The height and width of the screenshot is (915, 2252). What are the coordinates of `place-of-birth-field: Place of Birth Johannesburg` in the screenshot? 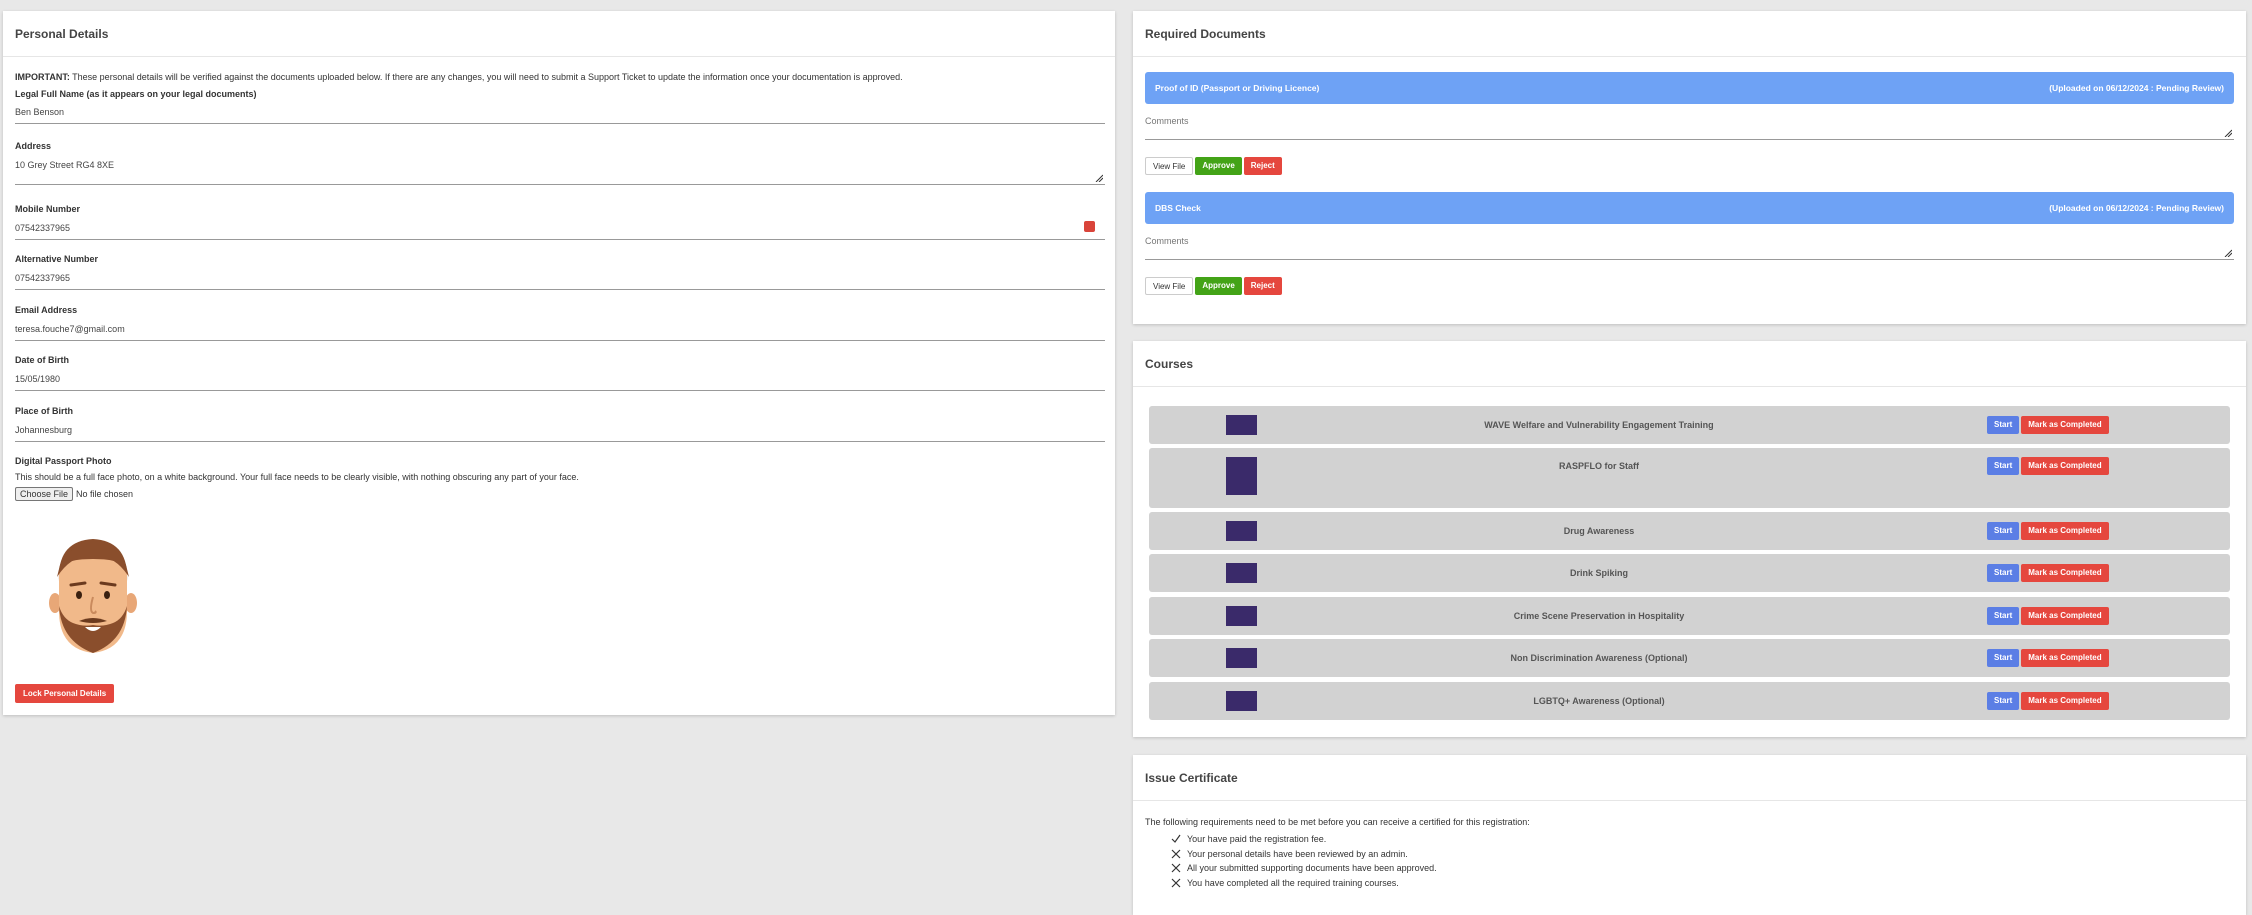 It's located at (560, 424).